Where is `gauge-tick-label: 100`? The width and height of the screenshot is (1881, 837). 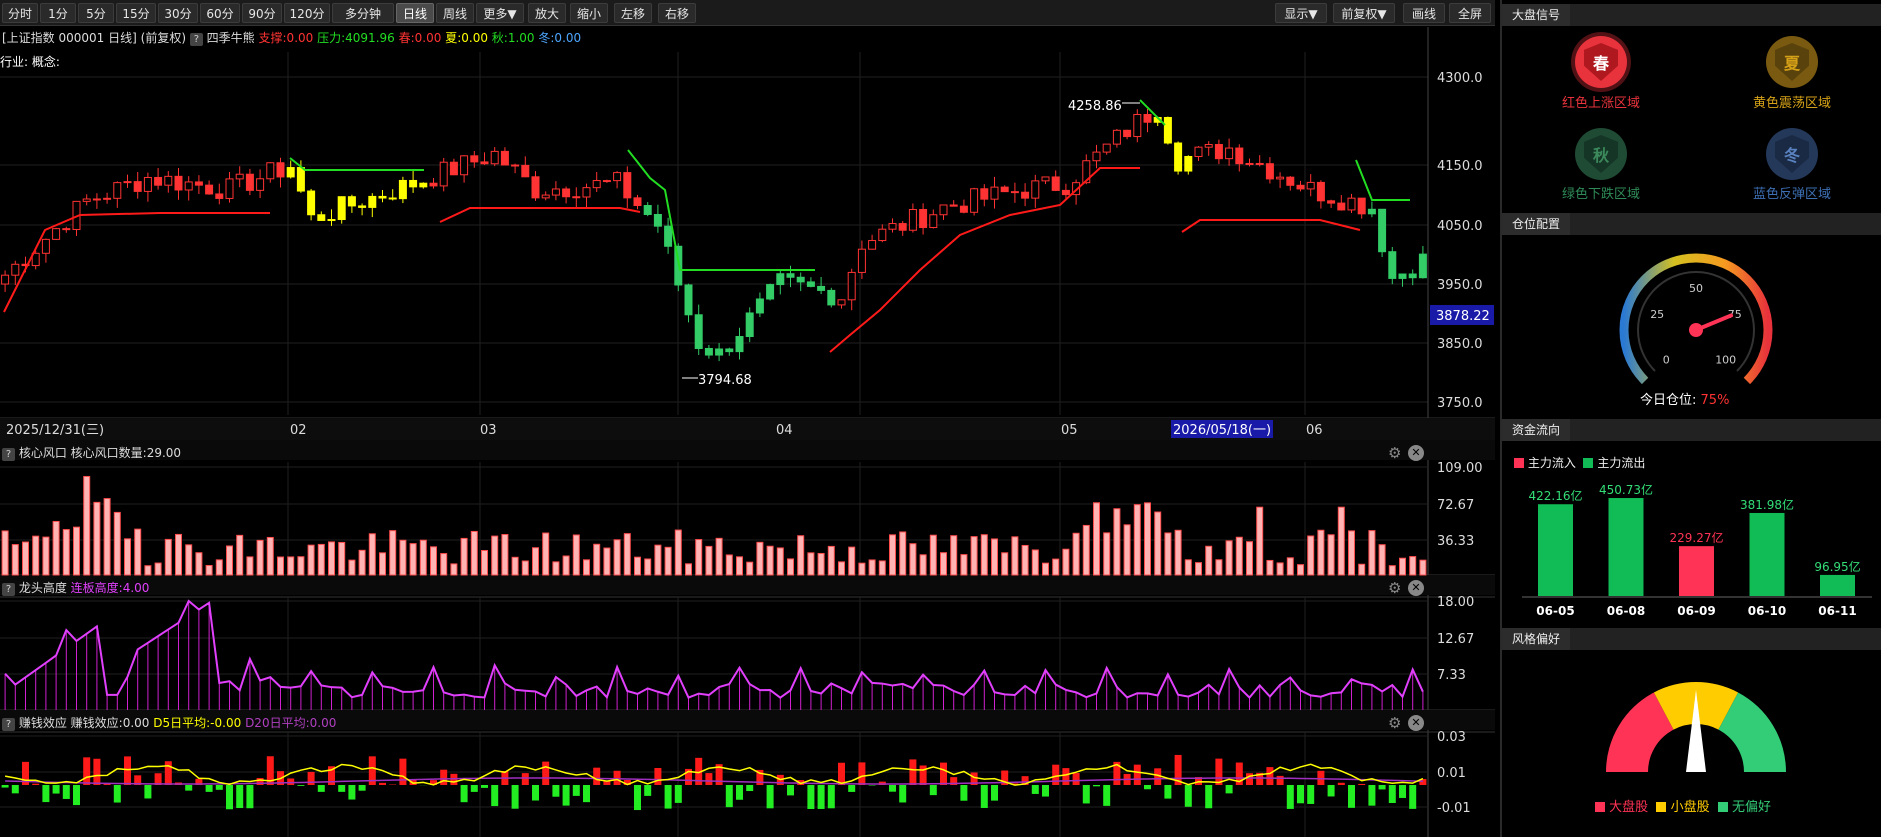
gauge-tick-label: 100 is located at coordinates (1725, 360).